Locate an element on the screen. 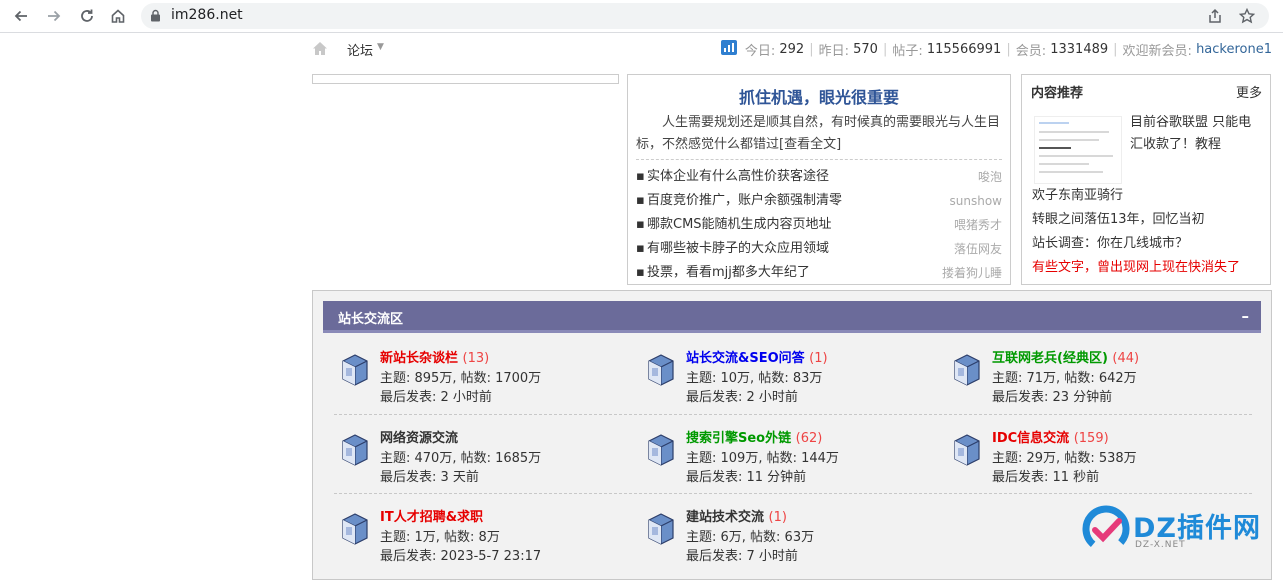 This screenshot has height=580, width=1283. list-item: ▪ 实体企业有什么高性价获客途径 唆泡 is located at coordinates (819, 177).